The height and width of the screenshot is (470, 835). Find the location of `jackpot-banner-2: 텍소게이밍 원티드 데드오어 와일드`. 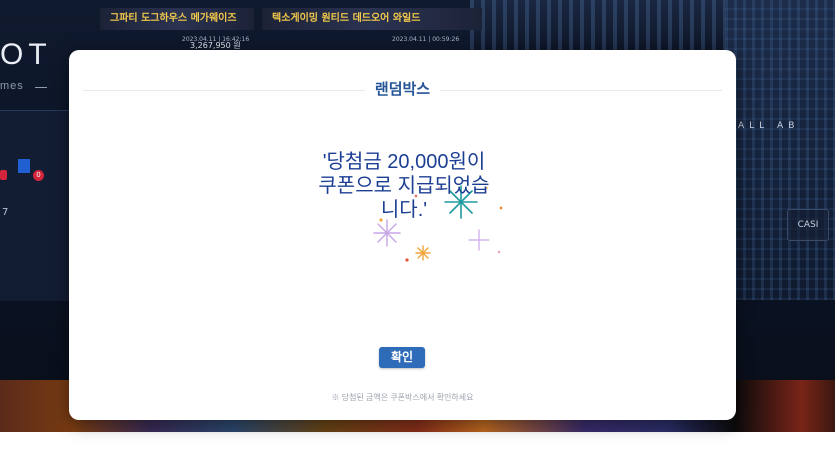

jackpot-banner-2: 텍소게이밍 원티드 데드오어 와일드 is located at coordinates (372, 19).